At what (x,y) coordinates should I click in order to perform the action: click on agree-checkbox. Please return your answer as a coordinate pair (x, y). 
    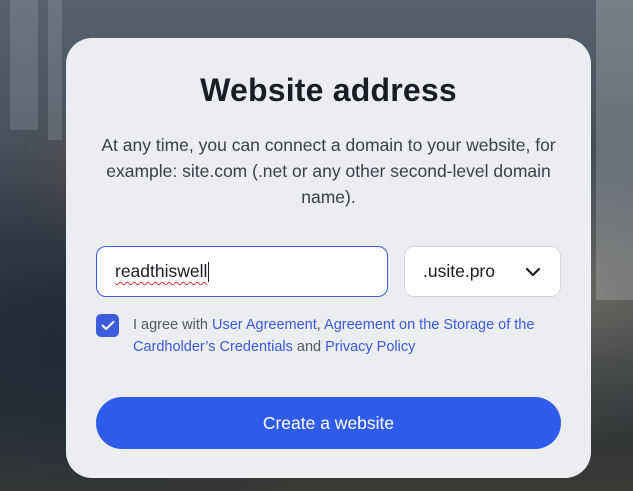
    Looking at the image, I should click on (107, 325).